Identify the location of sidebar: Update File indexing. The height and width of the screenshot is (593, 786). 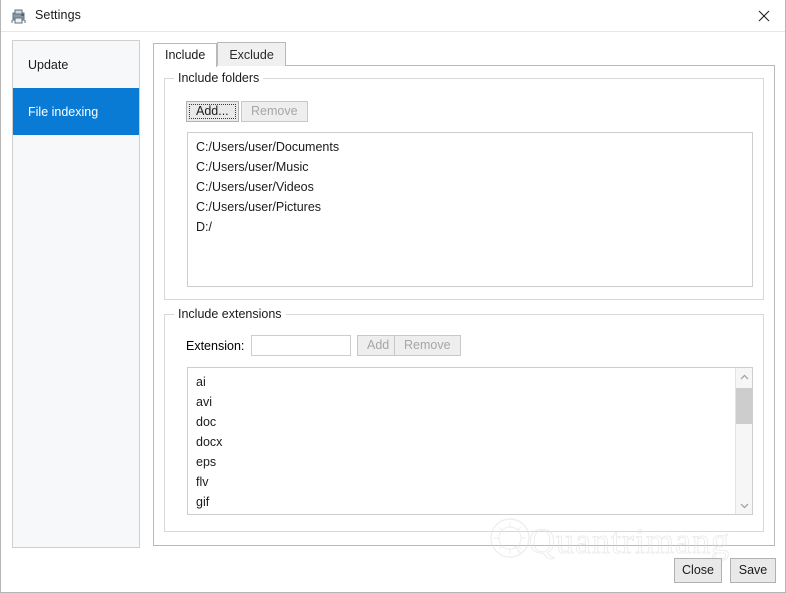
(76, 294).